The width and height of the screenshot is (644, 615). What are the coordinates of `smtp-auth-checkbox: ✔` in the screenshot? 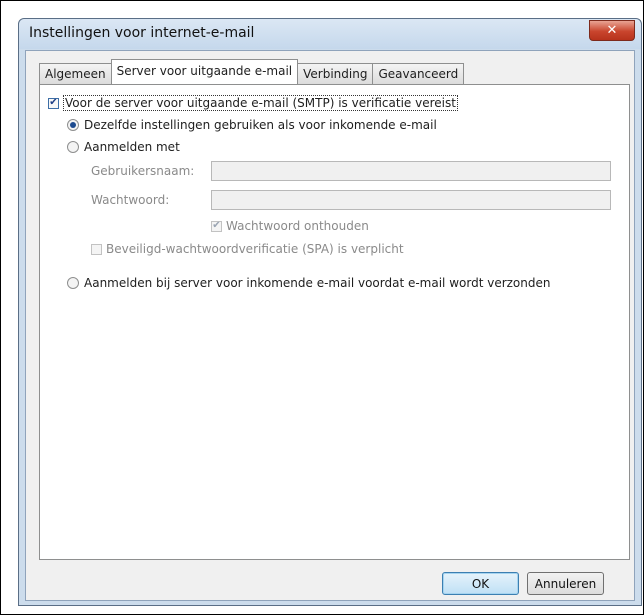 It's located at (53, 103).